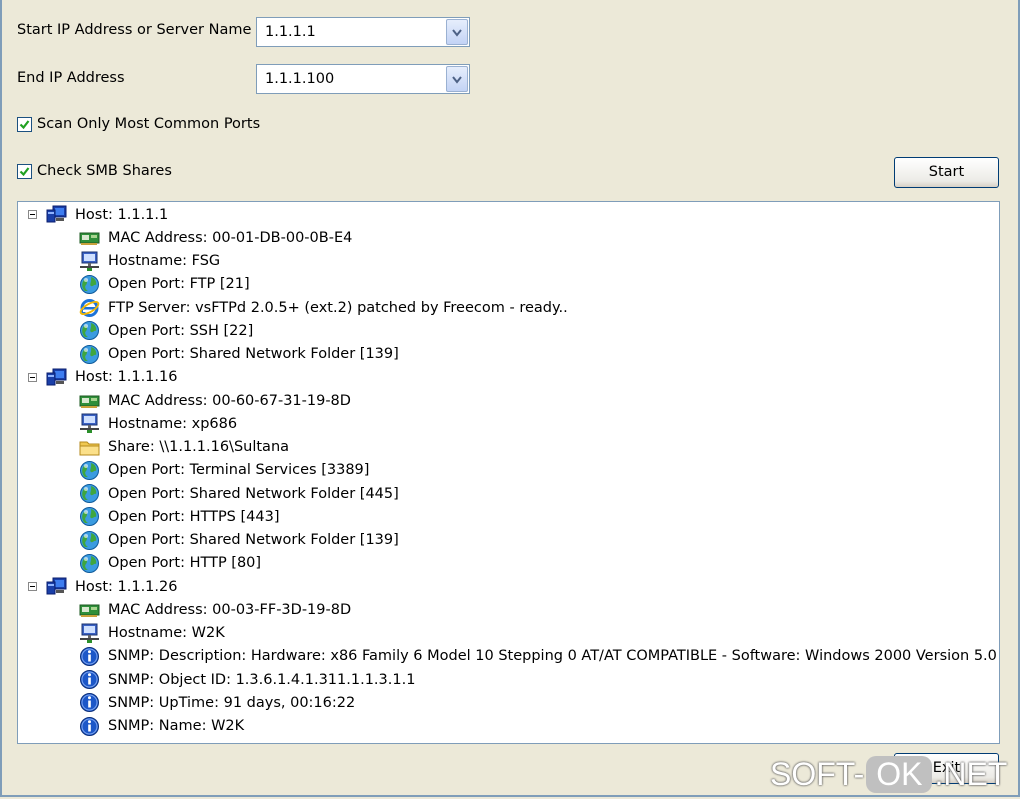  I want to click on tree-item: MAC Address: 00-60-67-31-19-8D, so click(215, 400).